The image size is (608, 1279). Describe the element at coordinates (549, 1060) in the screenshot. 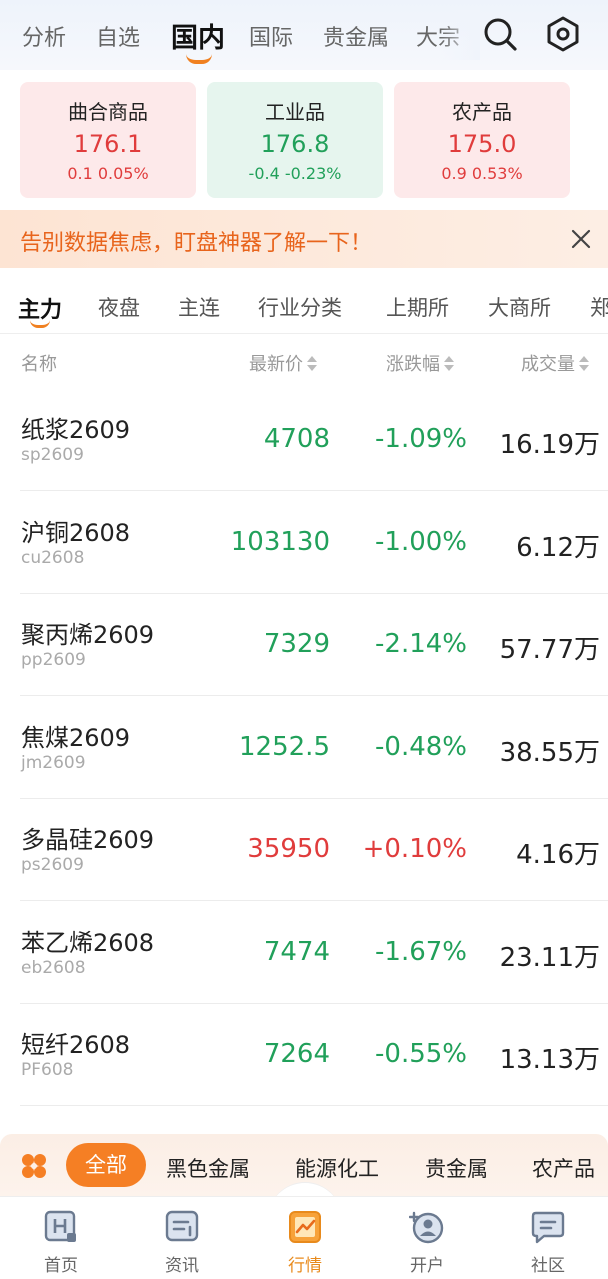

I see `row-volume: 13.13万` at that location.